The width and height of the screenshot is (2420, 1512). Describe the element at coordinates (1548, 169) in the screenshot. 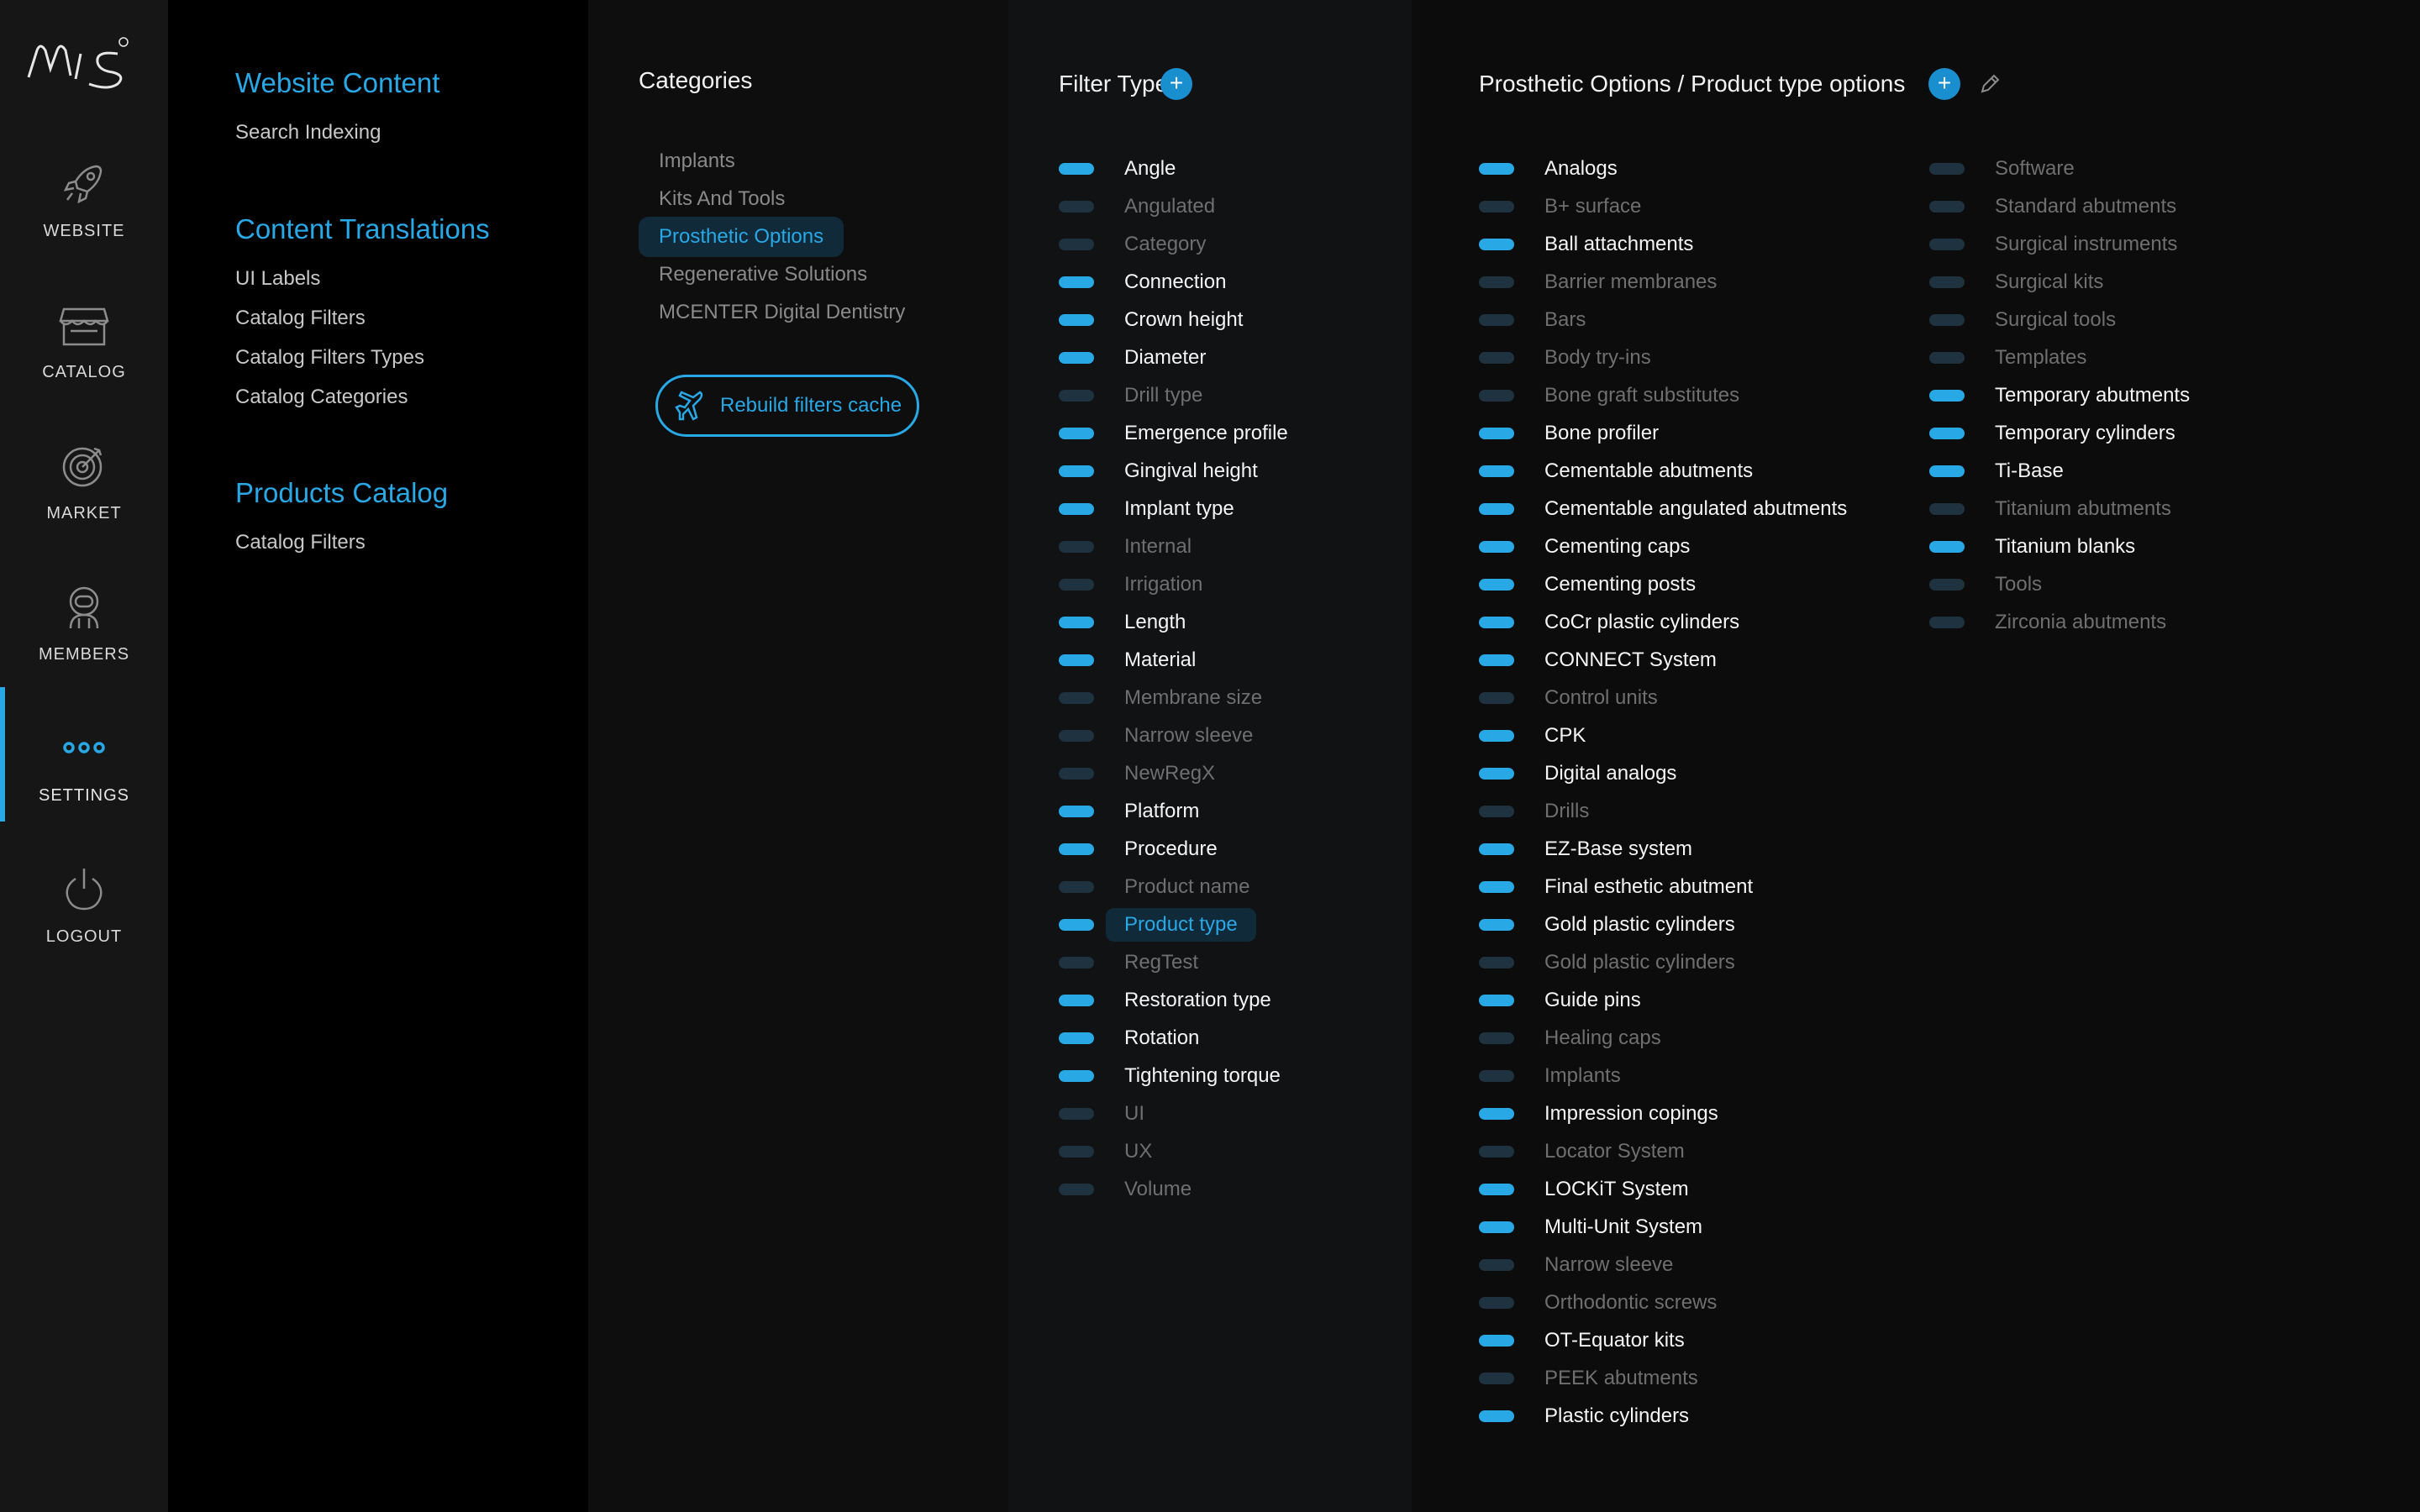

I see `option-row: Analogs` at that location.